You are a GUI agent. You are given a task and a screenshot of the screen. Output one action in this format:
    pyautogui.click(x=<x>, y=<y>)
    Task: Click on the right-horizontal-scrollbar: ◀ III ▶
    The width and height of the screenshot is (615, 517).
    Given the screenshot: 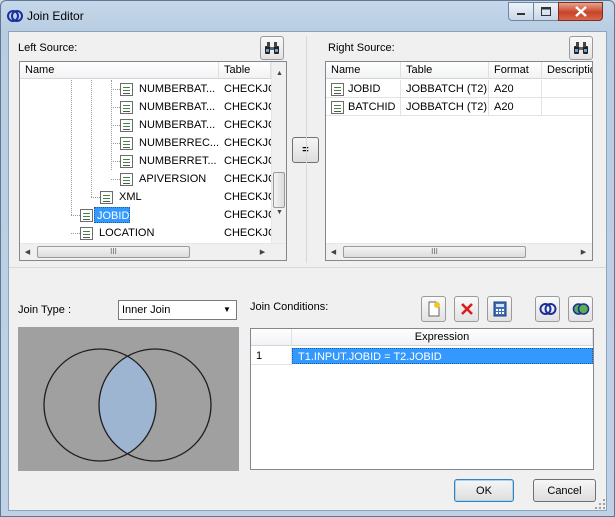 What is the action you would take?
    pyautogui.click(x=459, y=251)
    